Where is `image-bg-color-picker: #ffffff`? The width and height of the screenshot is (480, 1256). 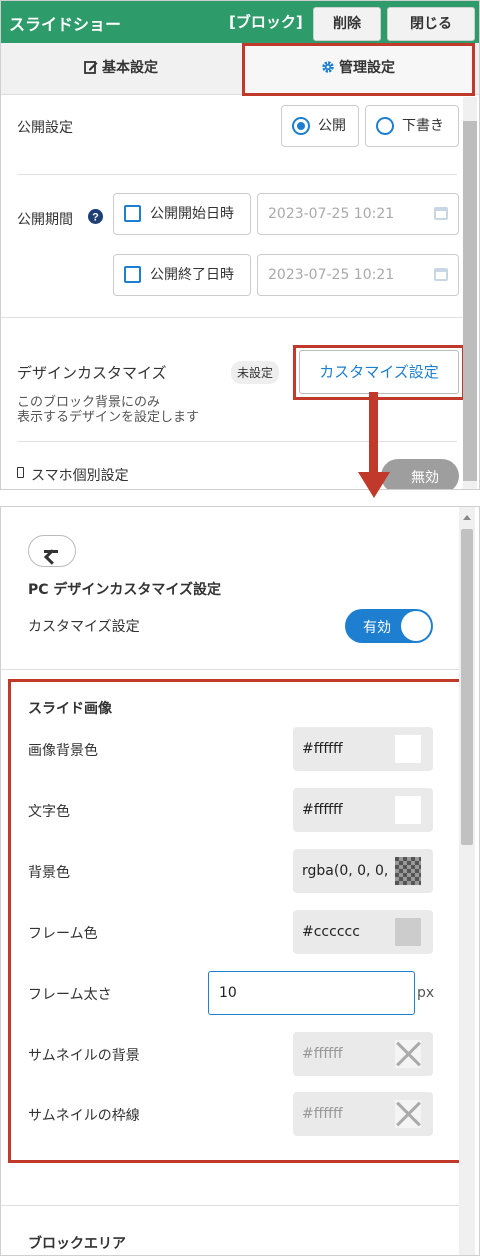 image-bg-color-picker: #ffffff is located at coordinates (363, 749).